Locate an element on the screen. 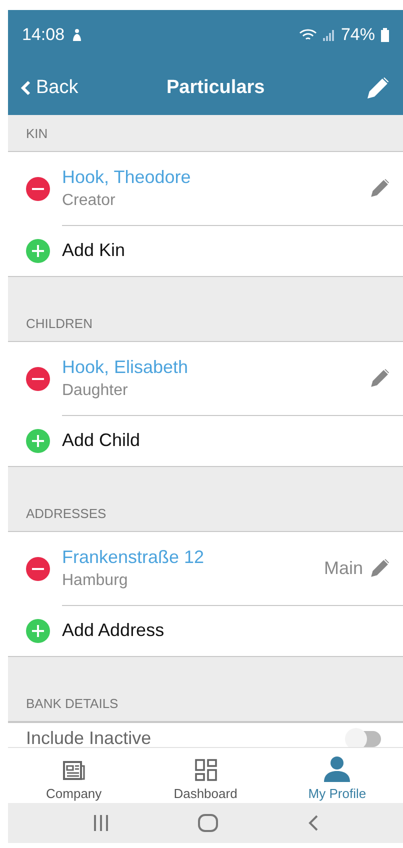 Image resolution: width=403 pixels, height=848 pixels. battery-percent: 74% is located at coordinates (357, 35).